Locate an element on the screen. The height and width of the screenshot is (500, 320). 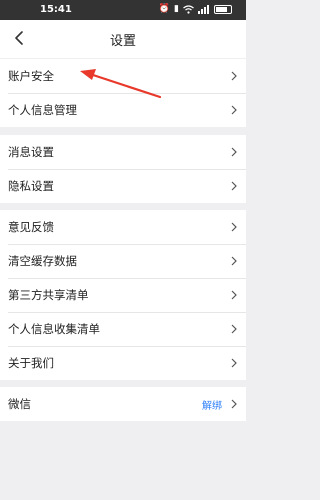
feedback-label: 意见反馈 is located at coordinates (31, 227).